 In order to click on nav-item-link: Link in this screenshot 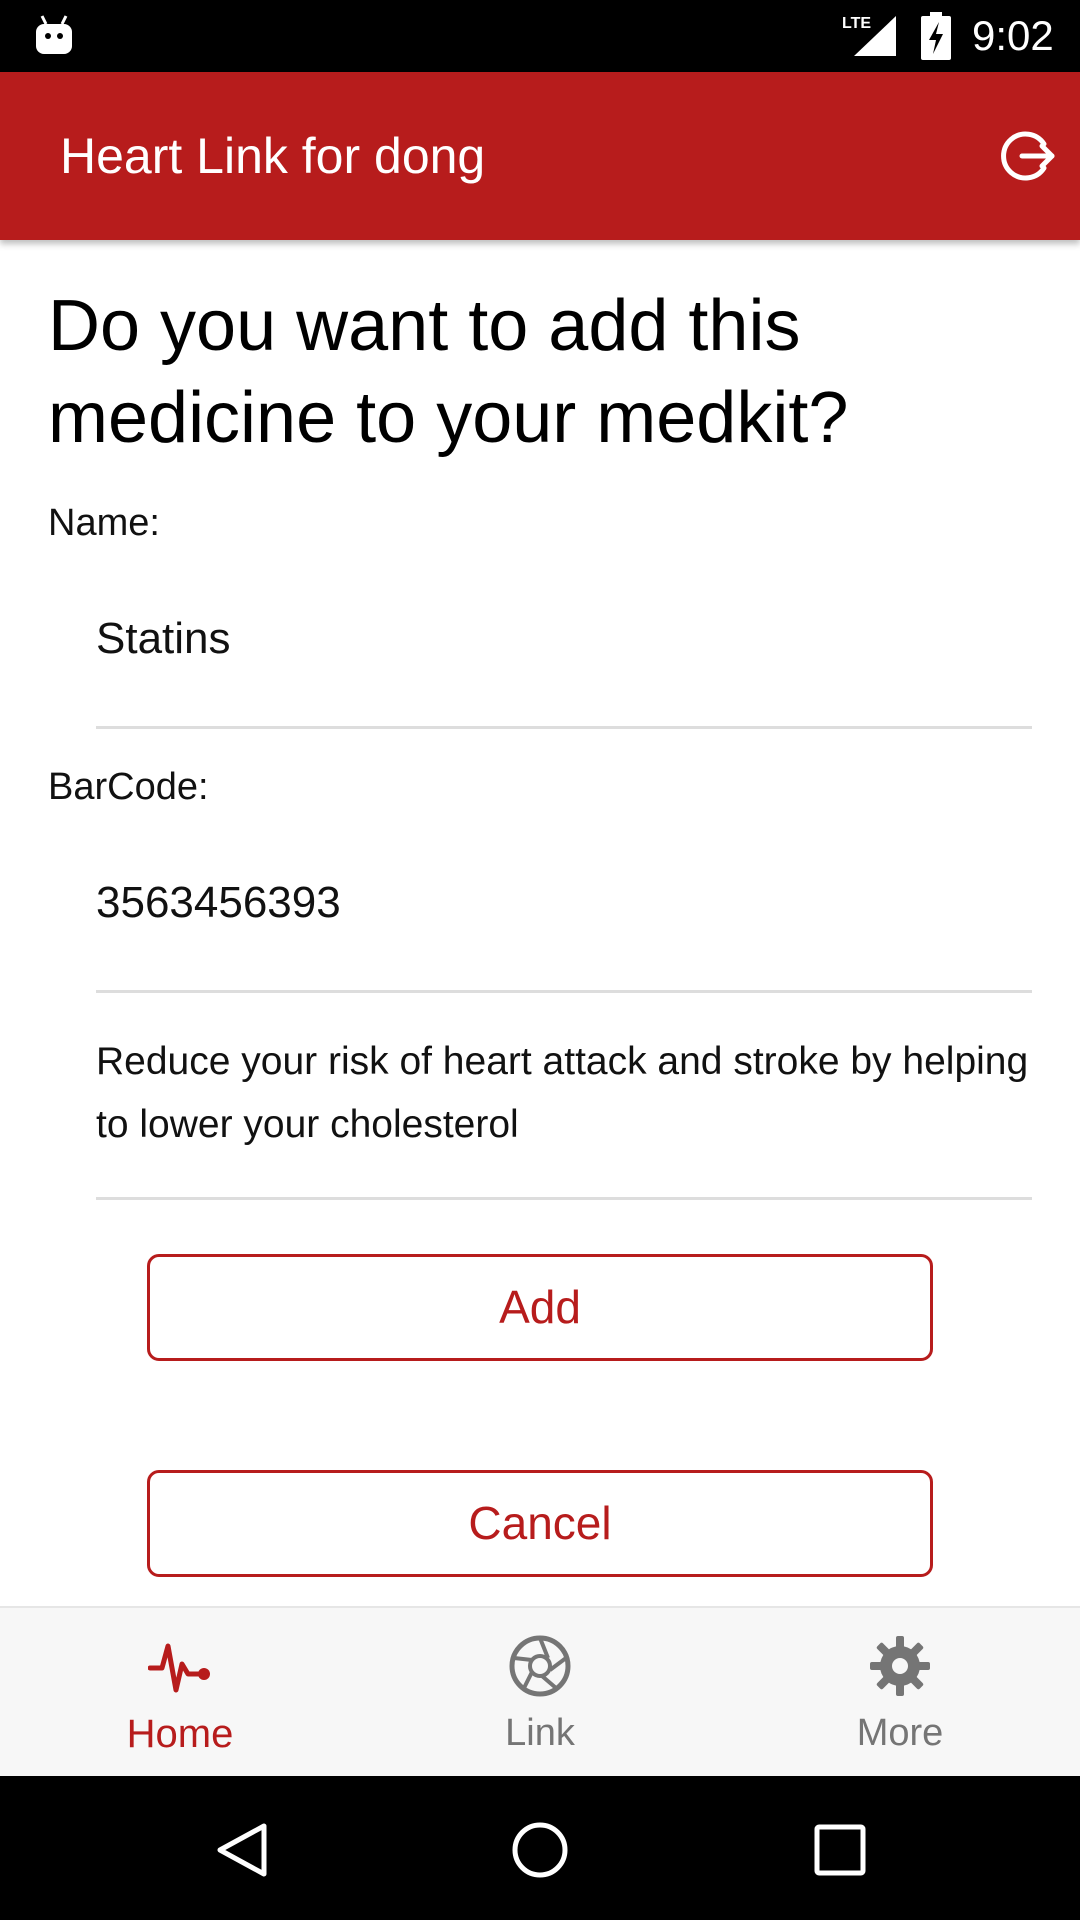, I will do `click(540, 1693)`.